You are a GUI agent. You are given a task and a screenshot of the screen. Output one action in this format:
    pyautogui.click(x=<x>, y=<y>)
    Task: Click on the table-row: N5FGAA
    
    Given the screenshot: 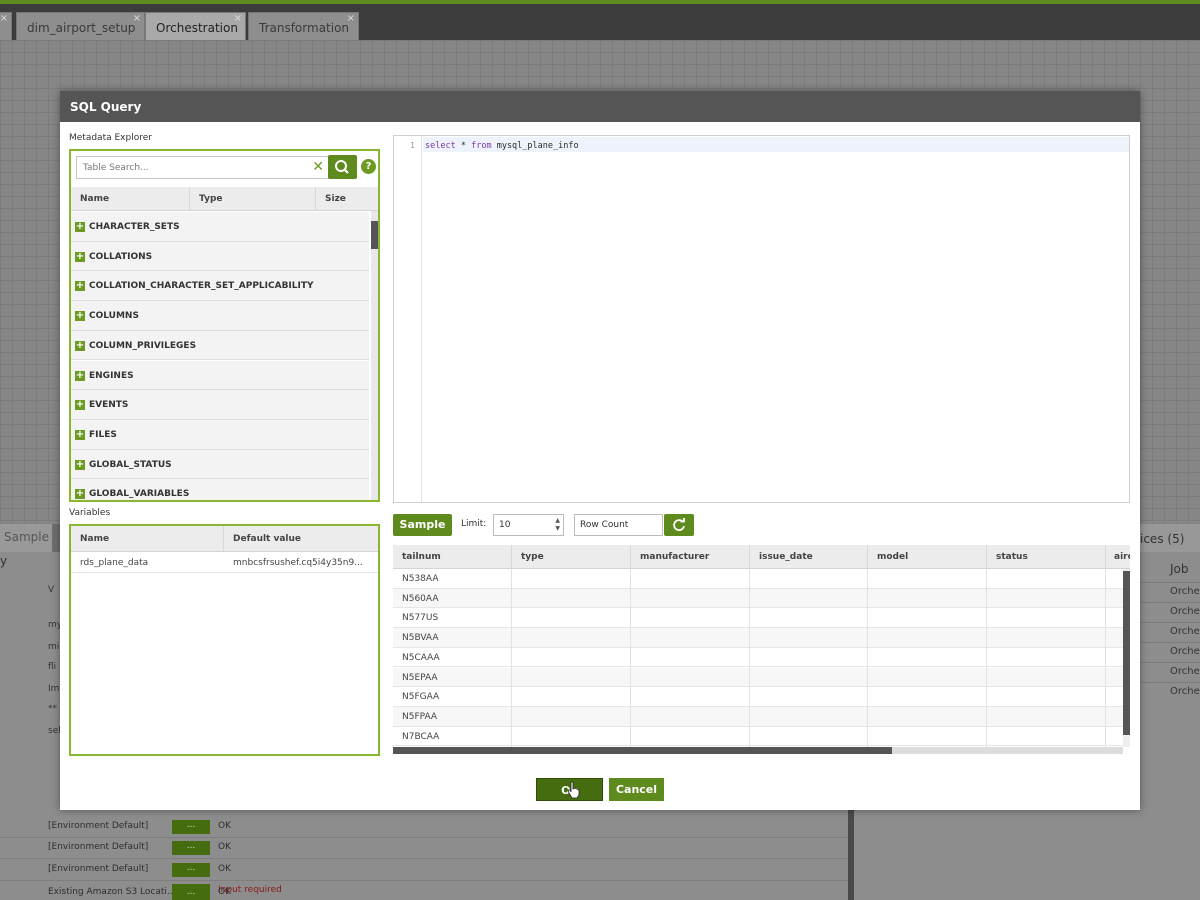 What is the action you would take?
    pyautogui.click(x=758, y=697)
    